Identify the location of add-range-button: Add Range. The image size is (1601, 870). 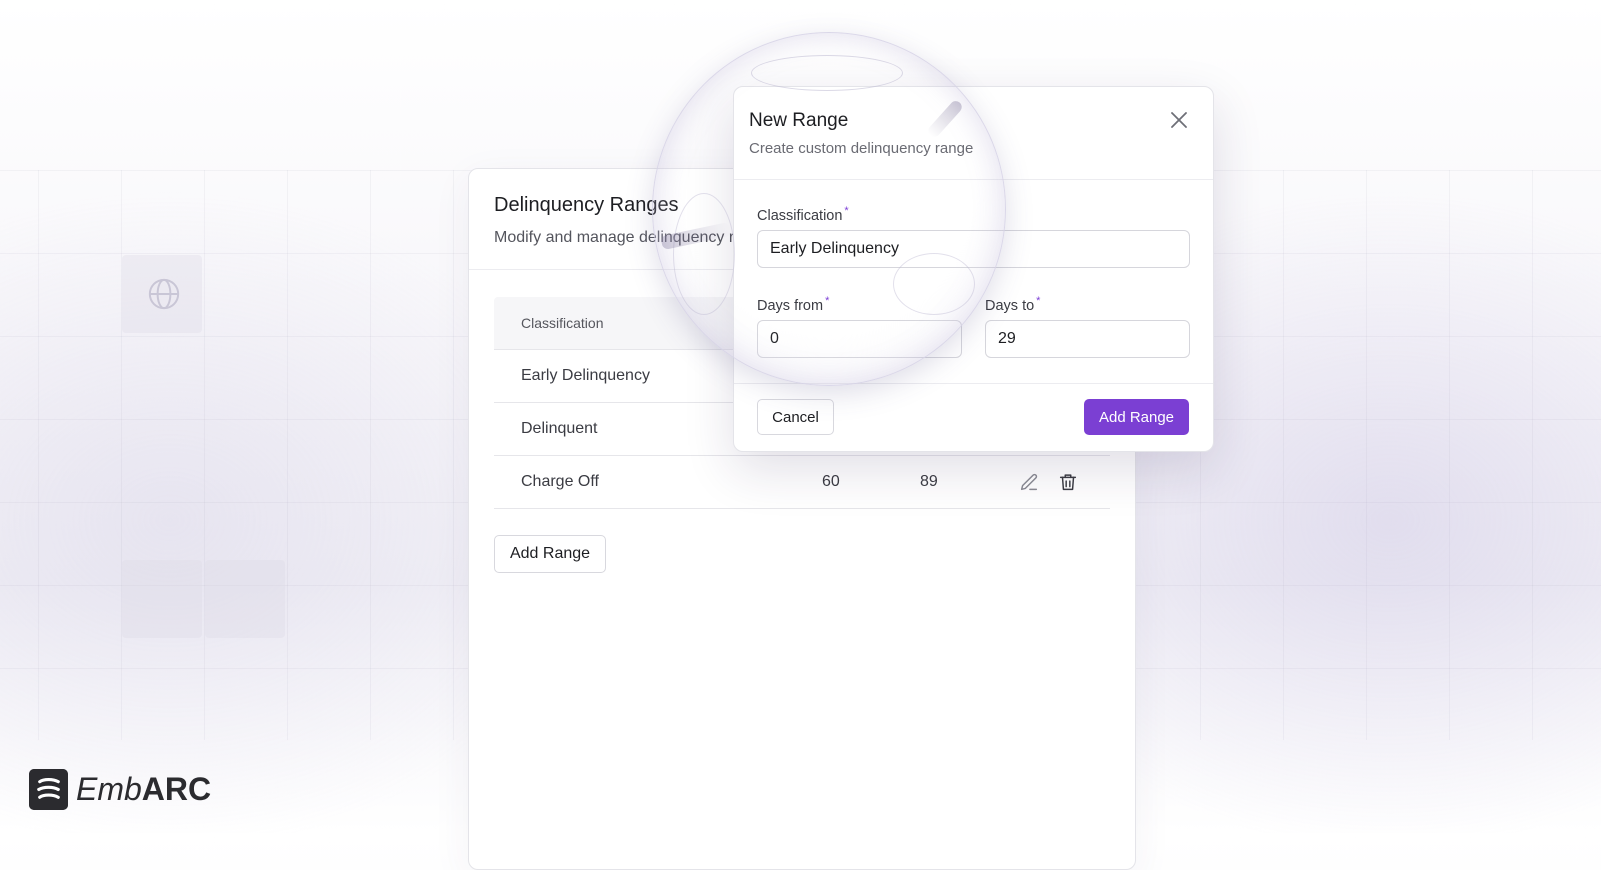
(550, 554).